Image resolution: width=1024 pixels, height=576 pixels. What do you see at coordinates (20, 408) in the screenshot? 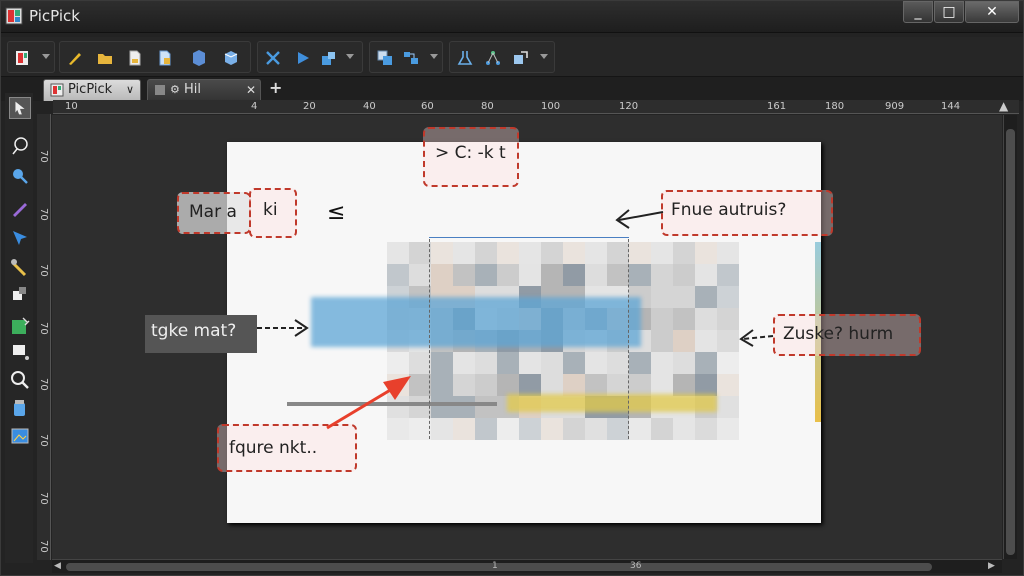
I see `bucket-icon` at bounding box center [20, 408].